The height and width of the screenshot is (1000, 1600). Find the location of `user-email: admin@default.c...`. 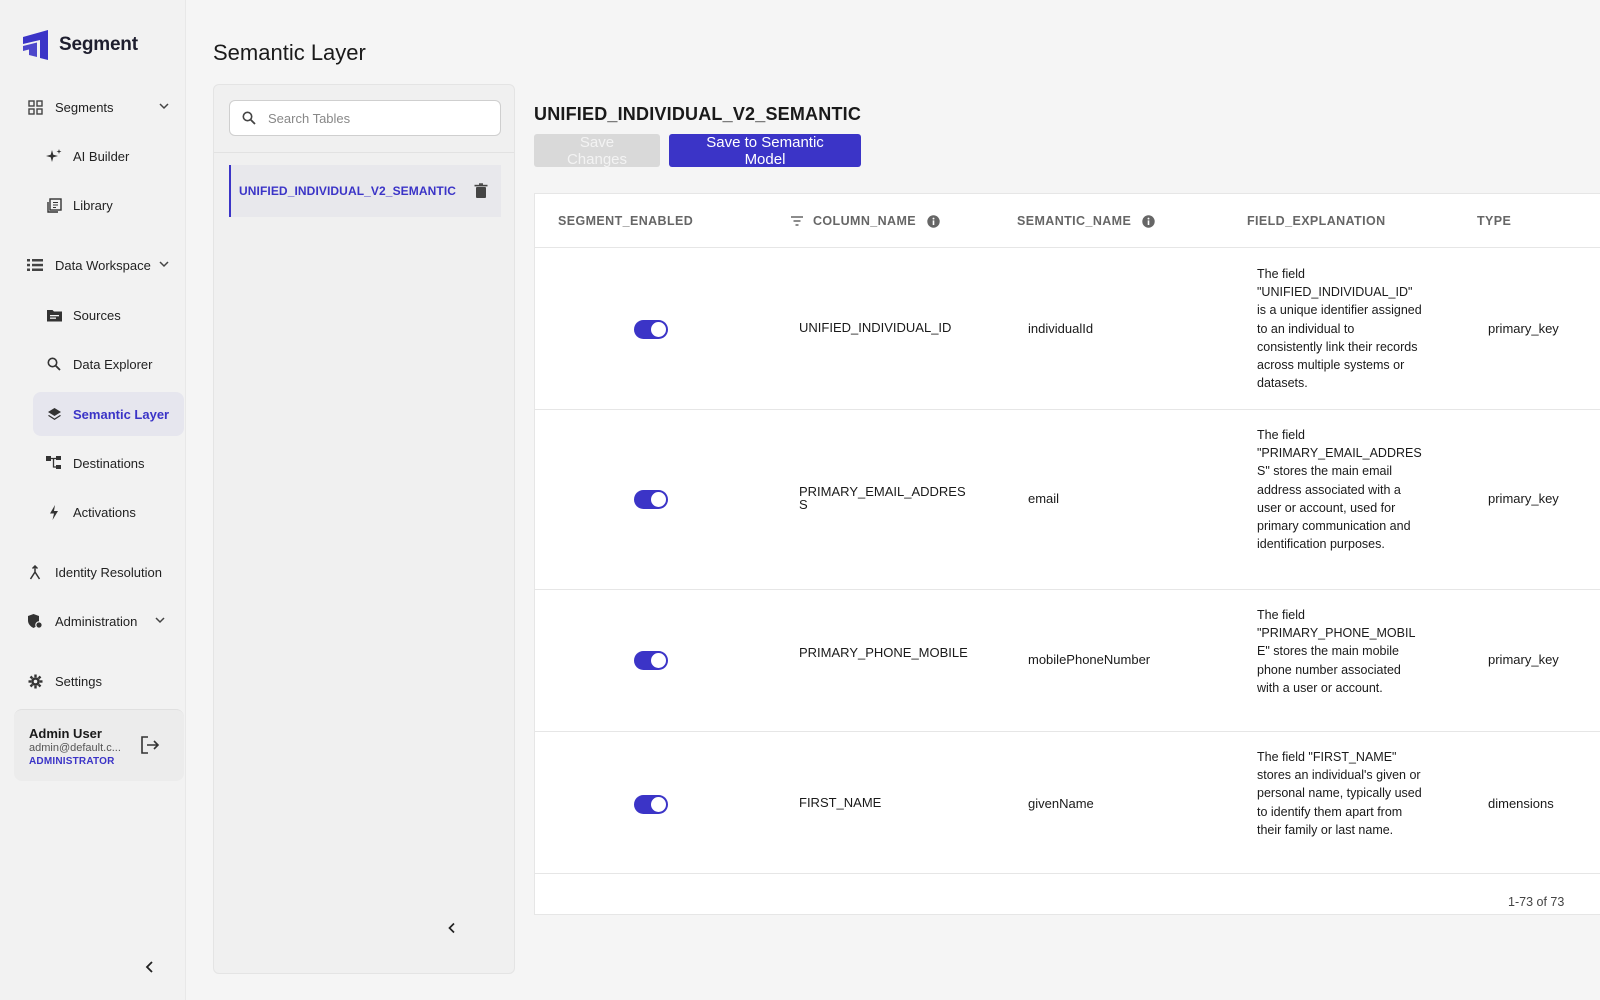

user-email: admin@default.c... is located at coordinates (75, 748).